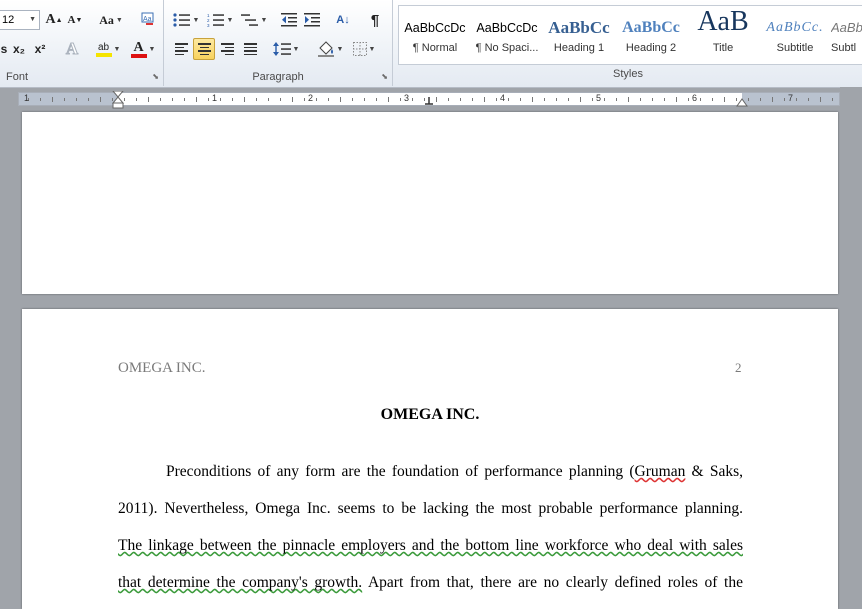  What do you see at coordinates (240, 582) in the screenshot?
I see `grammar-error: that determine the company's growth.` at bounding box center [240, 582].